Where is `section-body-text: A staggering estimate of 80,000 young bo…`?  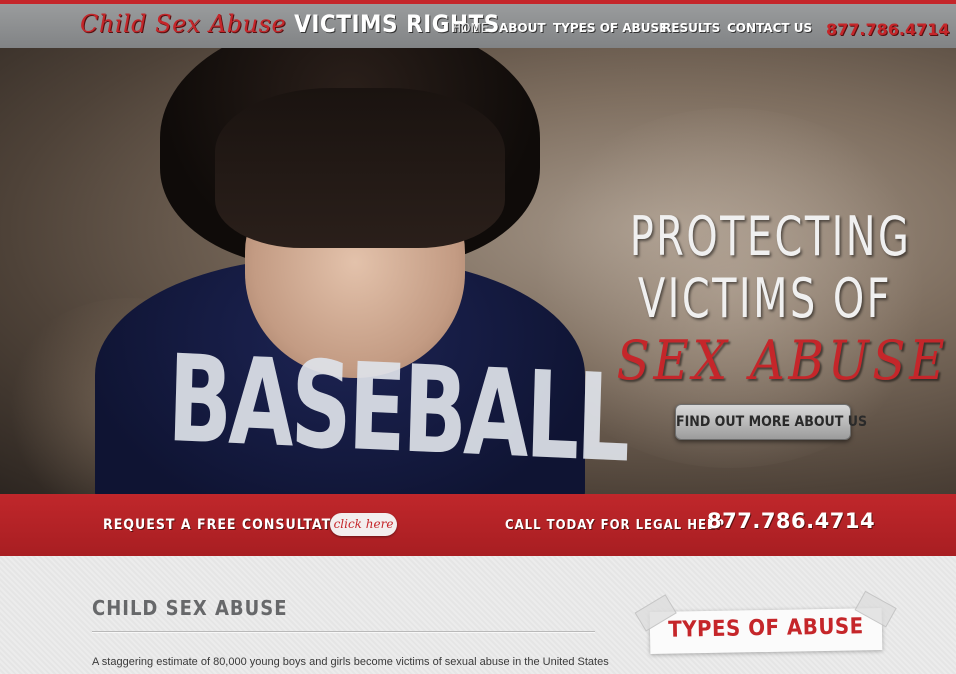
section-body-text: A staggering estimate of 80,000 young bo… is located at coordinates (350, 662).